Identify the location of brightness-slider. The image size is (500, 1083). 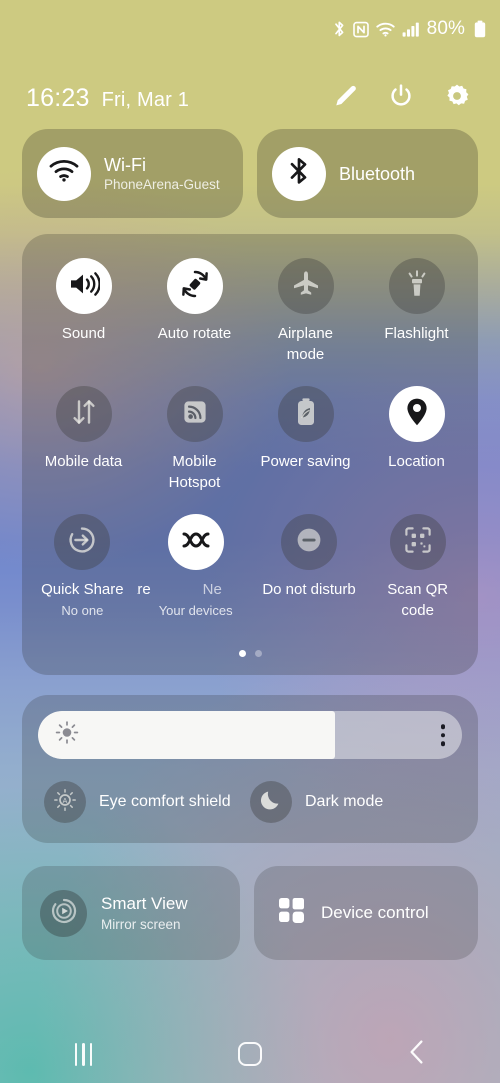
(250, 735).